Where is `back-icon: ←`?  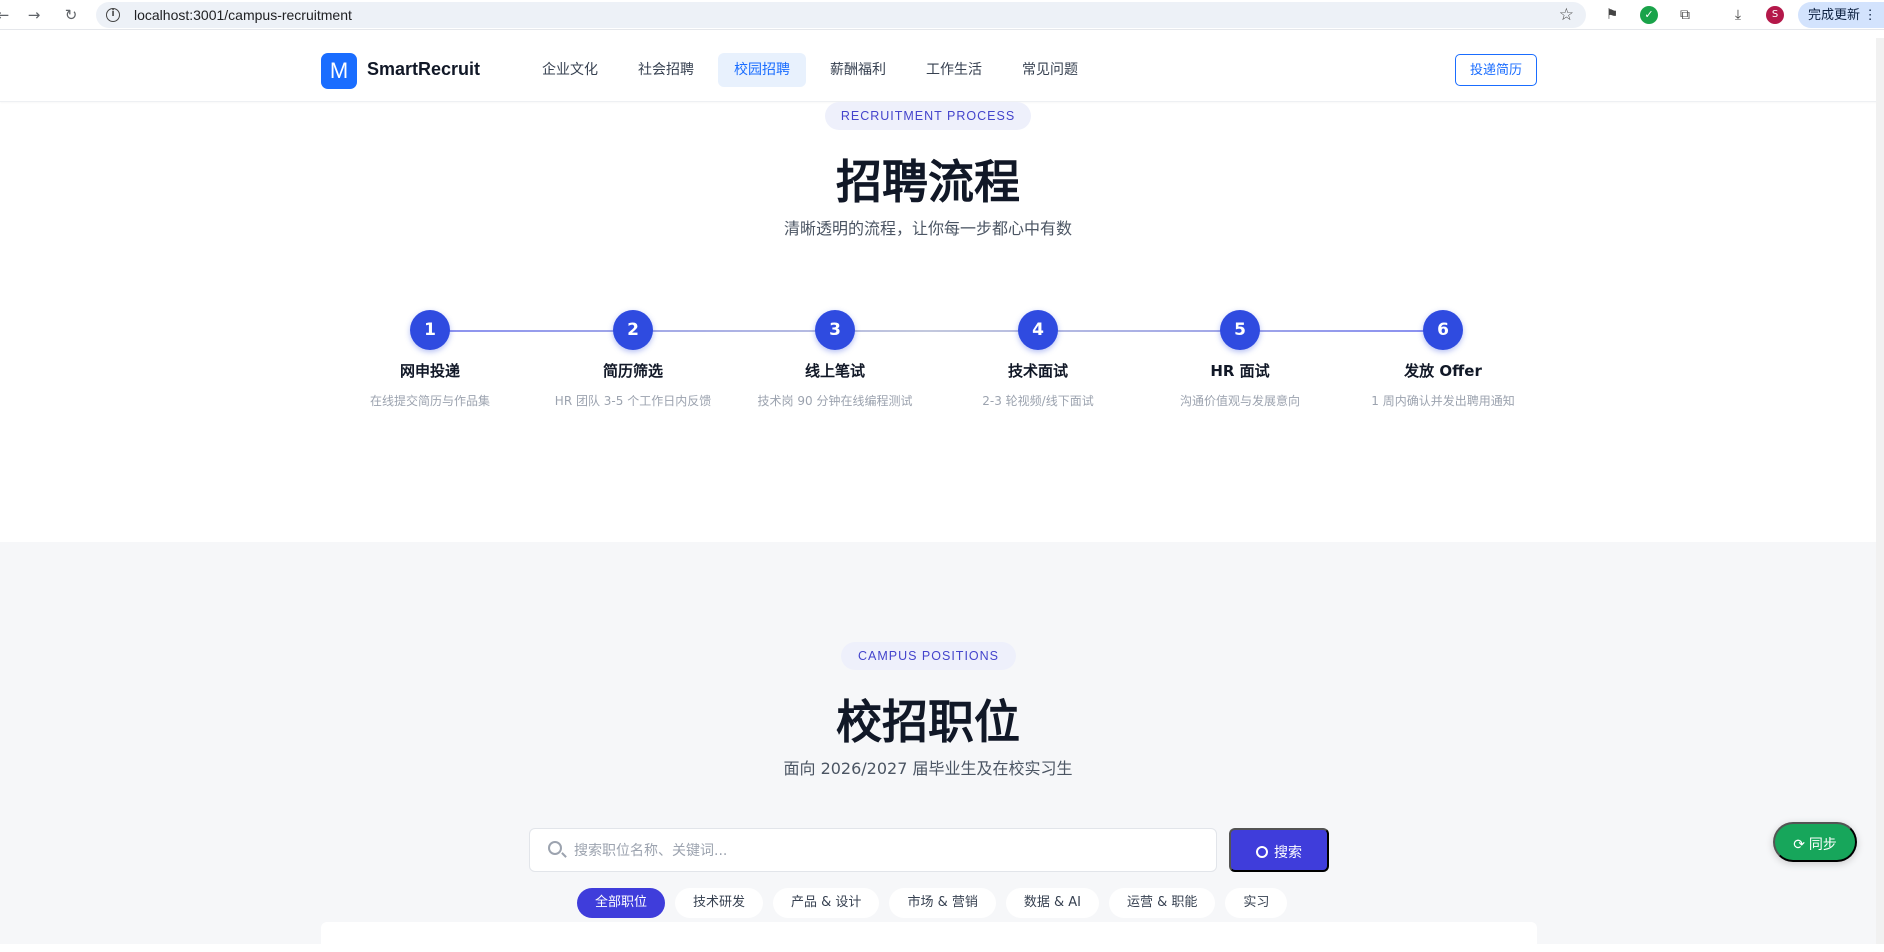
back-icon: ← is located at coordinates (6, 15).